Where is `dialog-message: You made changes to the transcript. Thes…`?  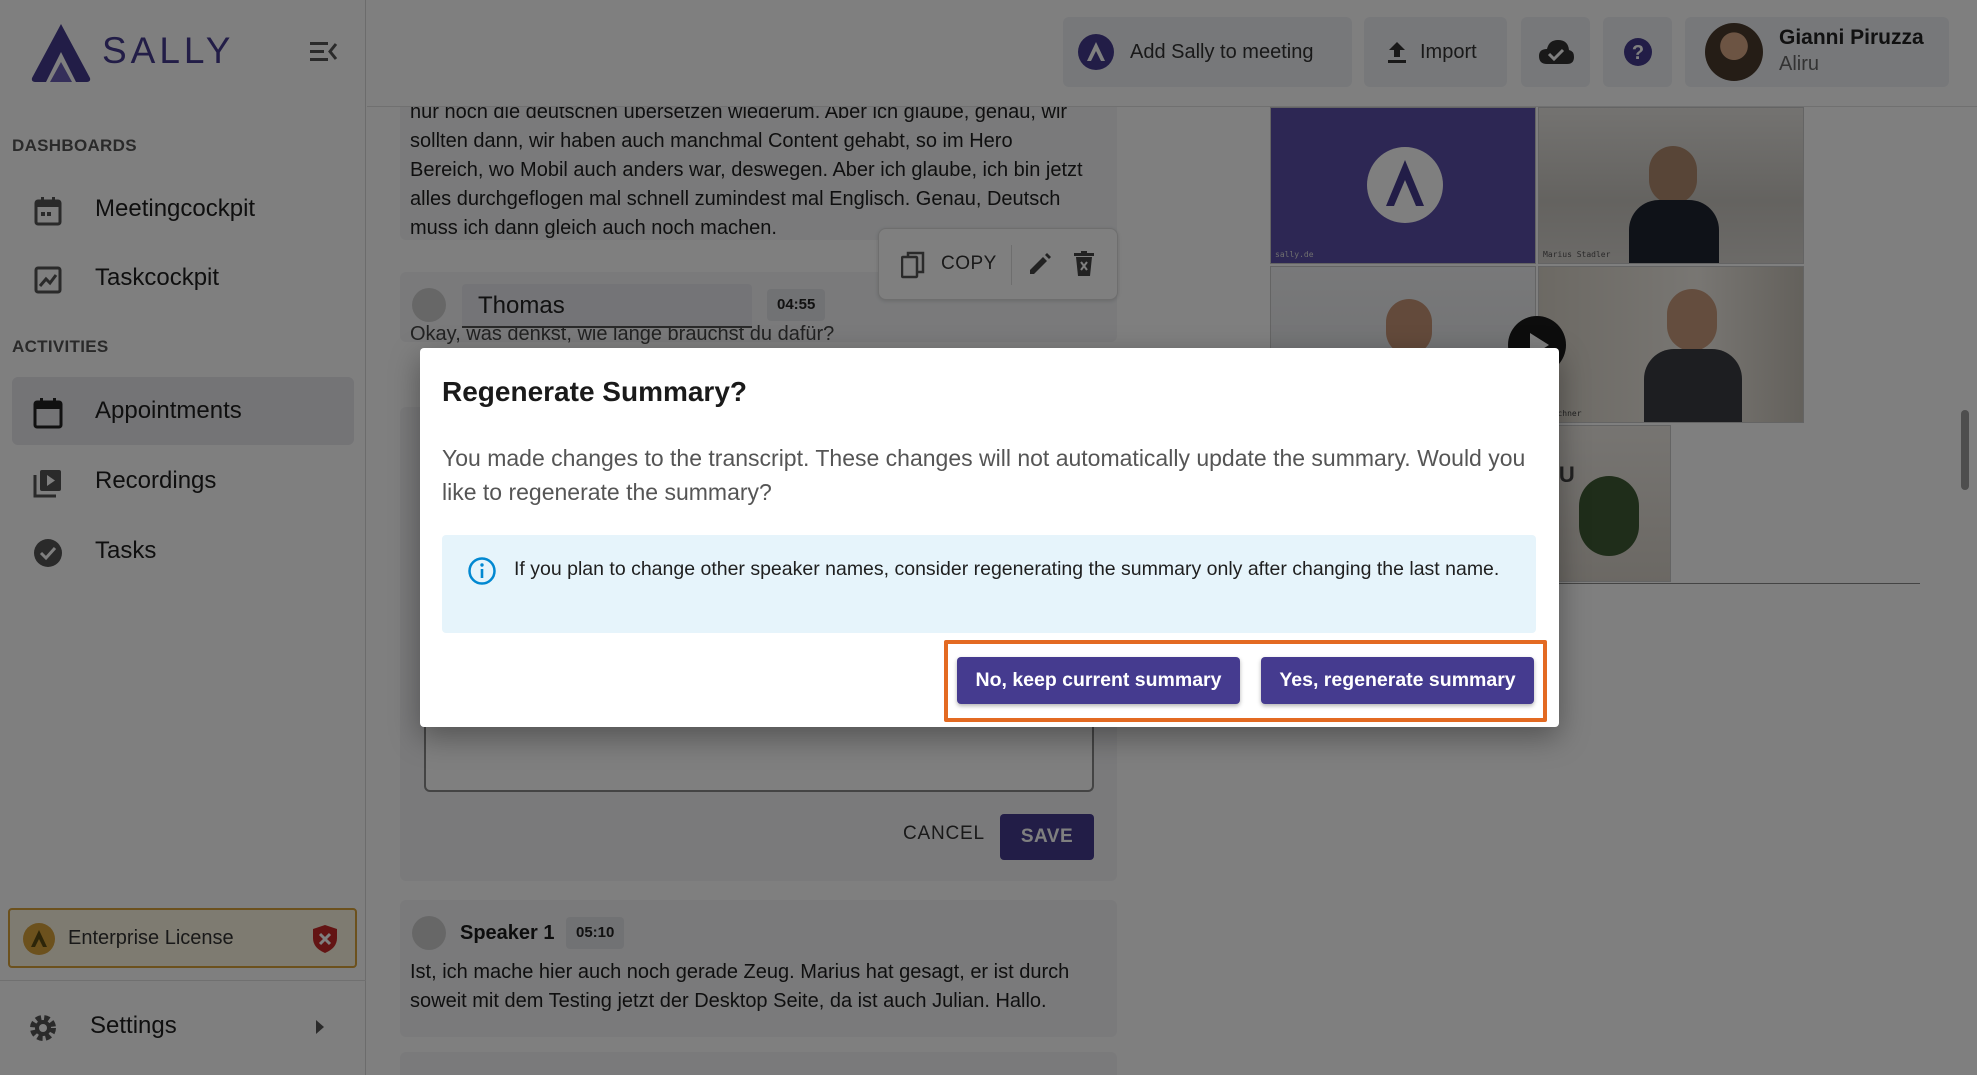 dialog-message: You made changes to the transcript. Thes… is located at coordinates (984, 475).